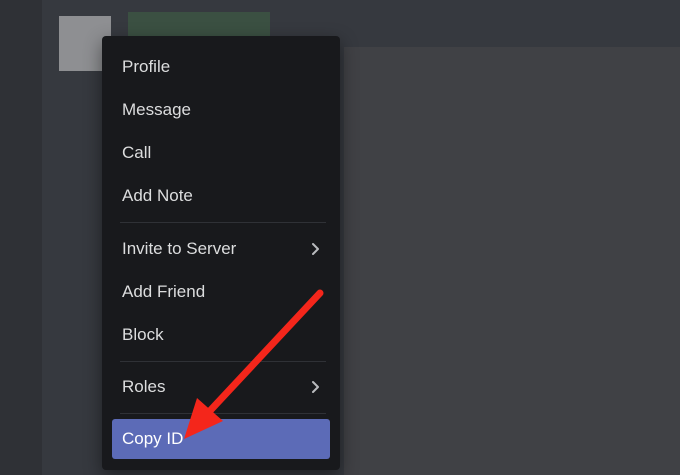 Image resolution: width=680 pixels, height=475 pixels. What do you see at coordinates (221, 196) in the screenshot?
I see `menu-item-add-note: Add Note` at bounding box center [221, 196].